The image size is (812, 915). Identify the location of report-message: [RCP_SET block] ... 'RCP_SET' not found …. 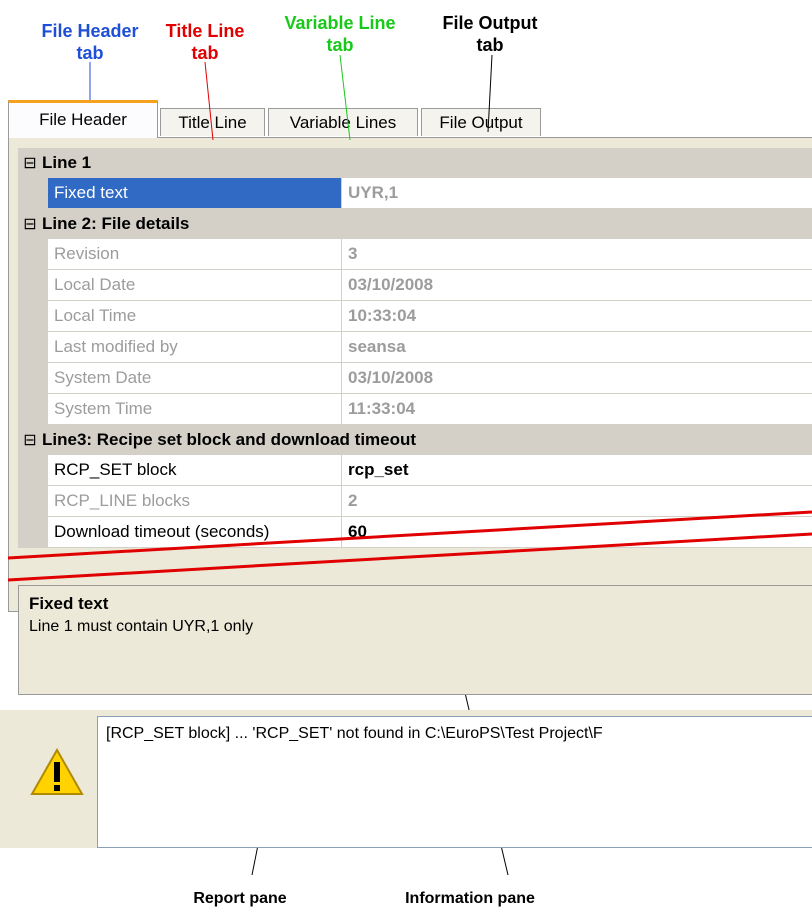
(354, 733).